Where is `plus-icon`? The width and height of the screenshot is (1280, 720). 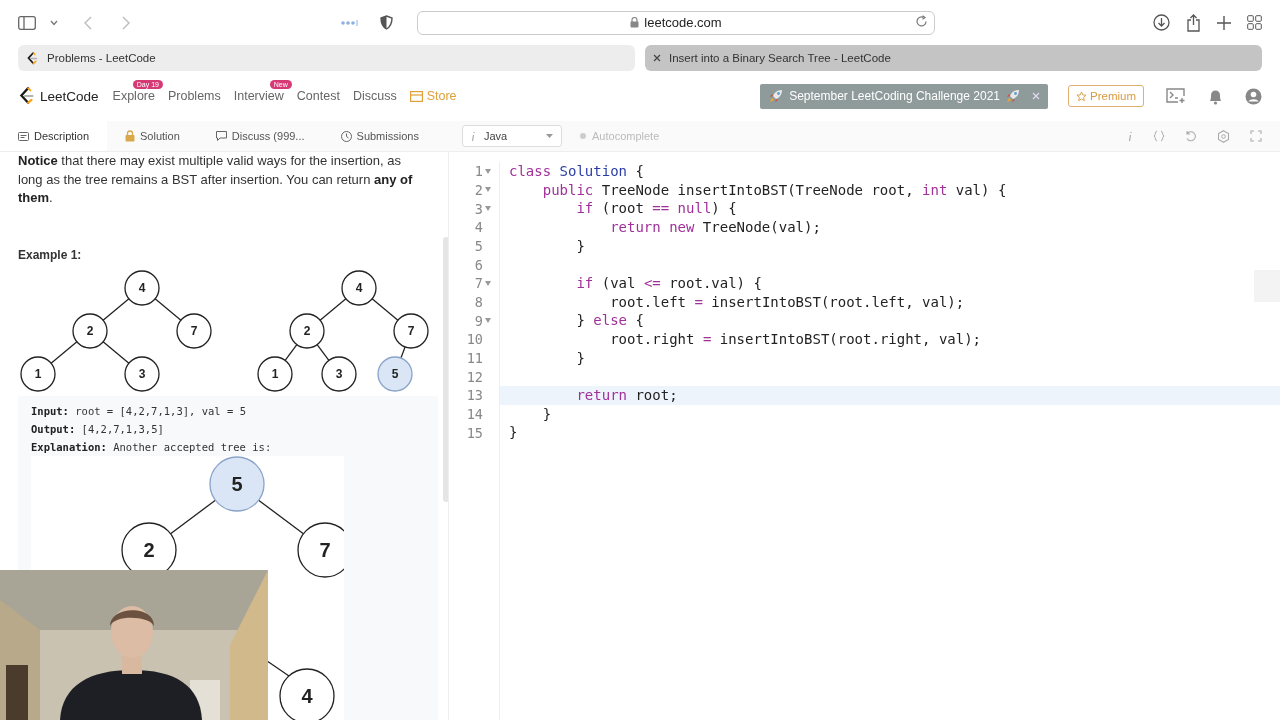
plus-icon is located at coordinates (1224, 22).